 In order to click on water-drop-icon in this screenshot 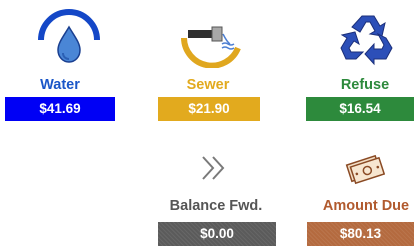, I will do `click(69, 36)`.